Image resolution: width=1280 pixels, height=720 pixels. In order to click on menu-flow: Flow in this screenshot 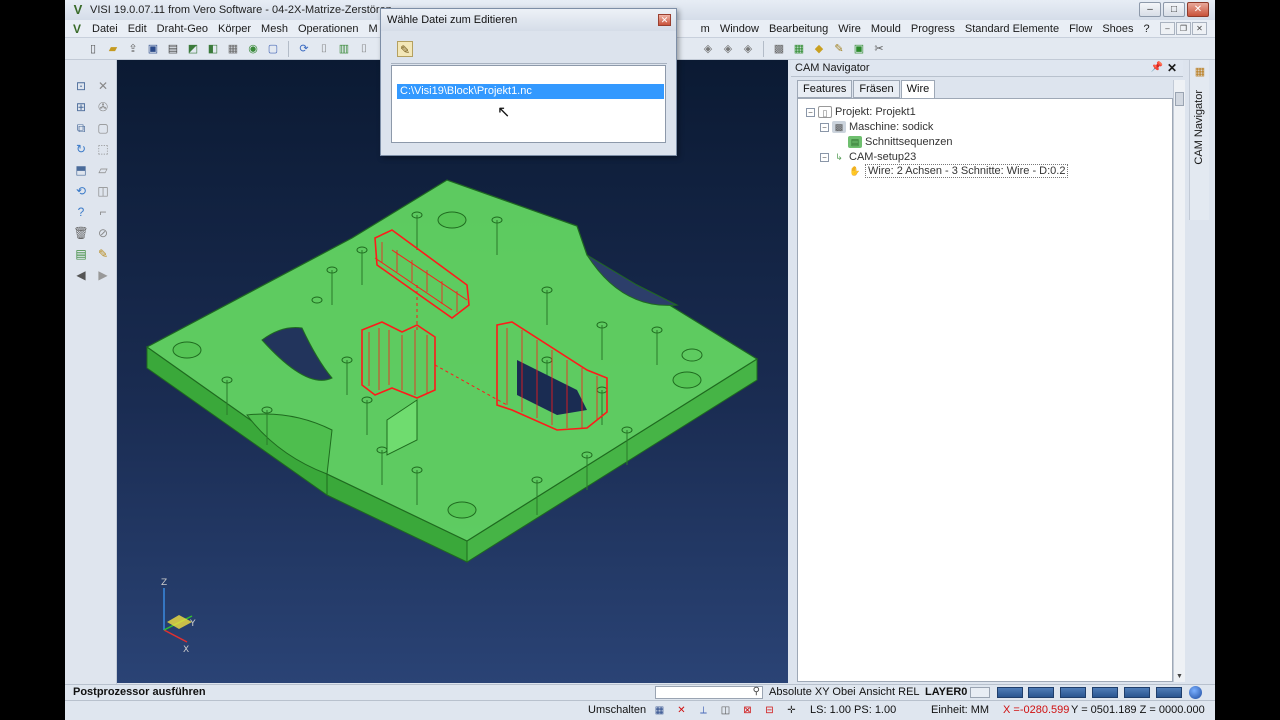, I will do `click(1080, 29)`.